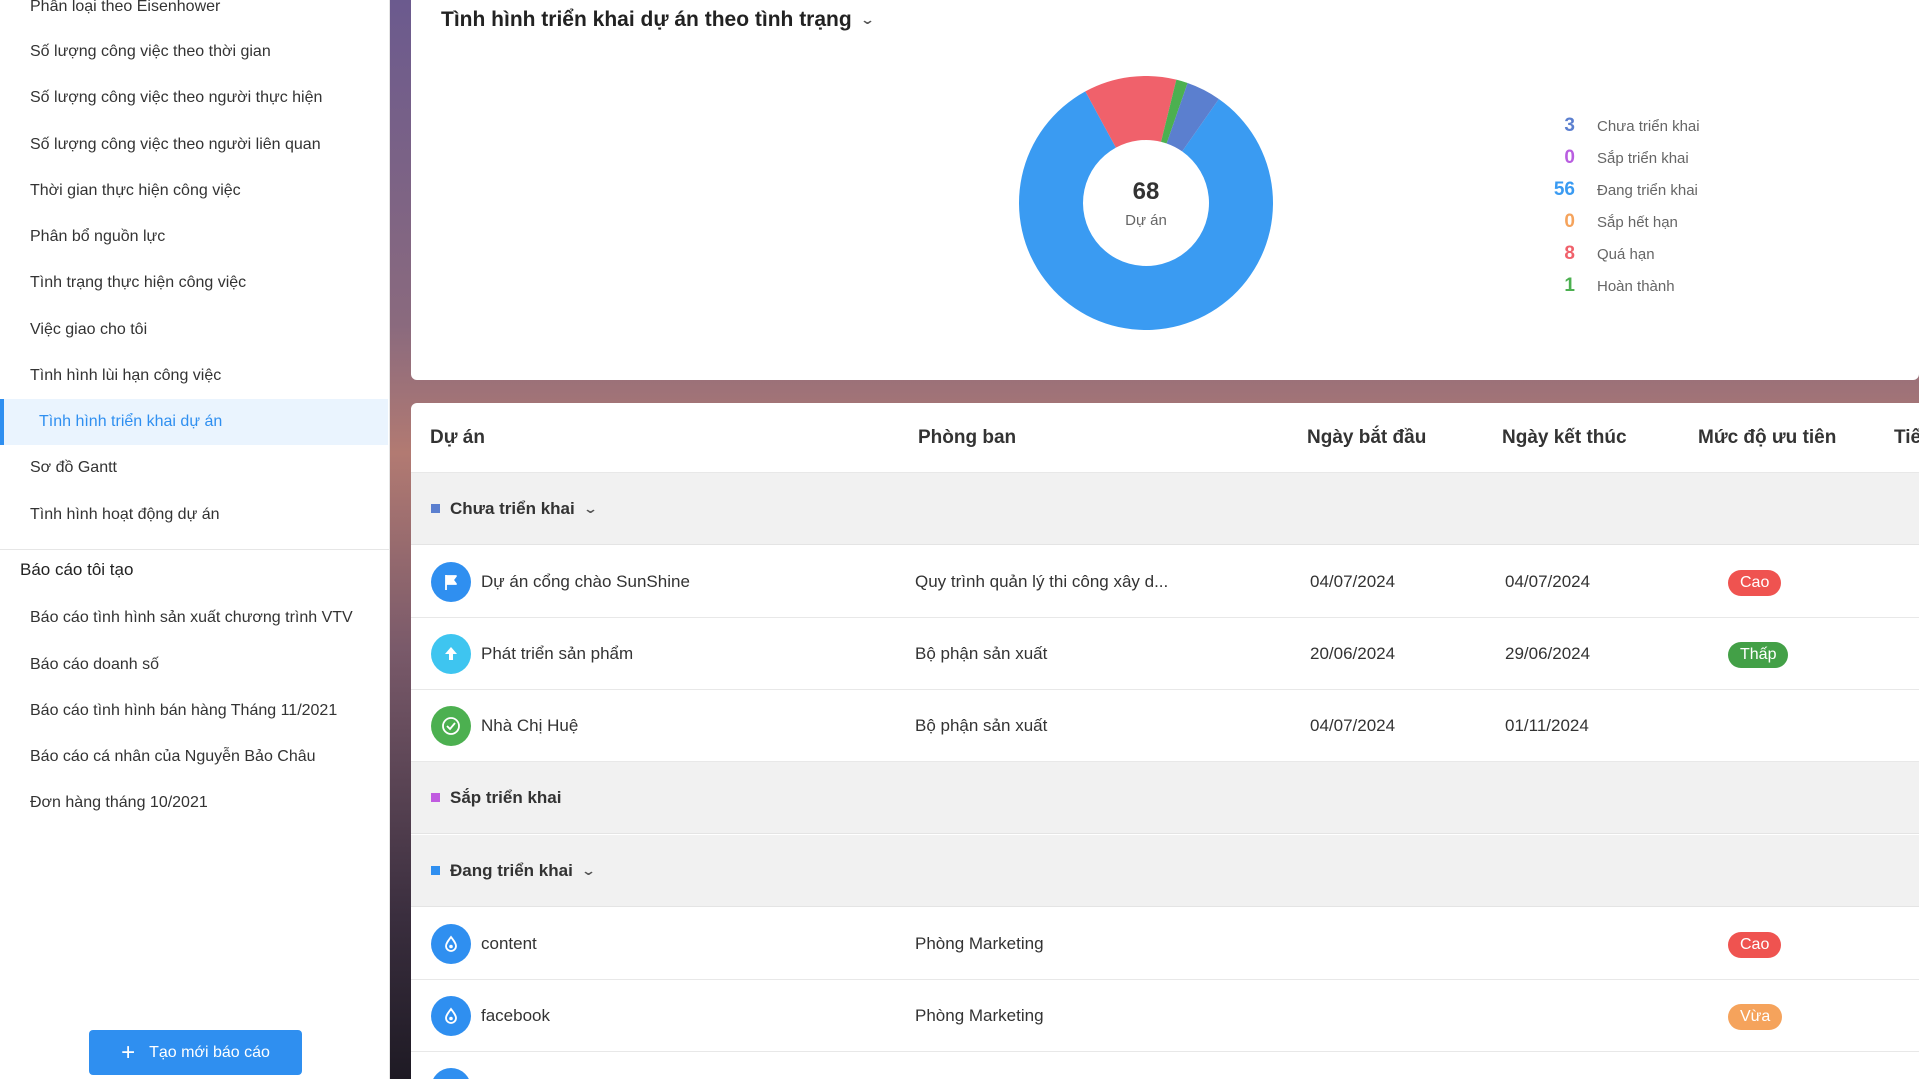  I want to click on flag-icon, so click(451, 582).